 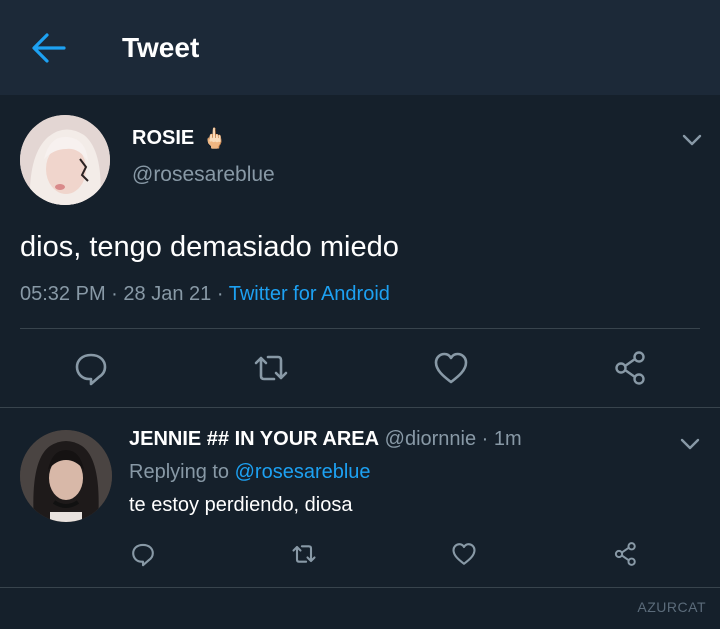 What do you see at coordinates (309, 294) in the screenshot?
I see `tweet-source-link: Twitter for Android` at bounding box center [309, 294].